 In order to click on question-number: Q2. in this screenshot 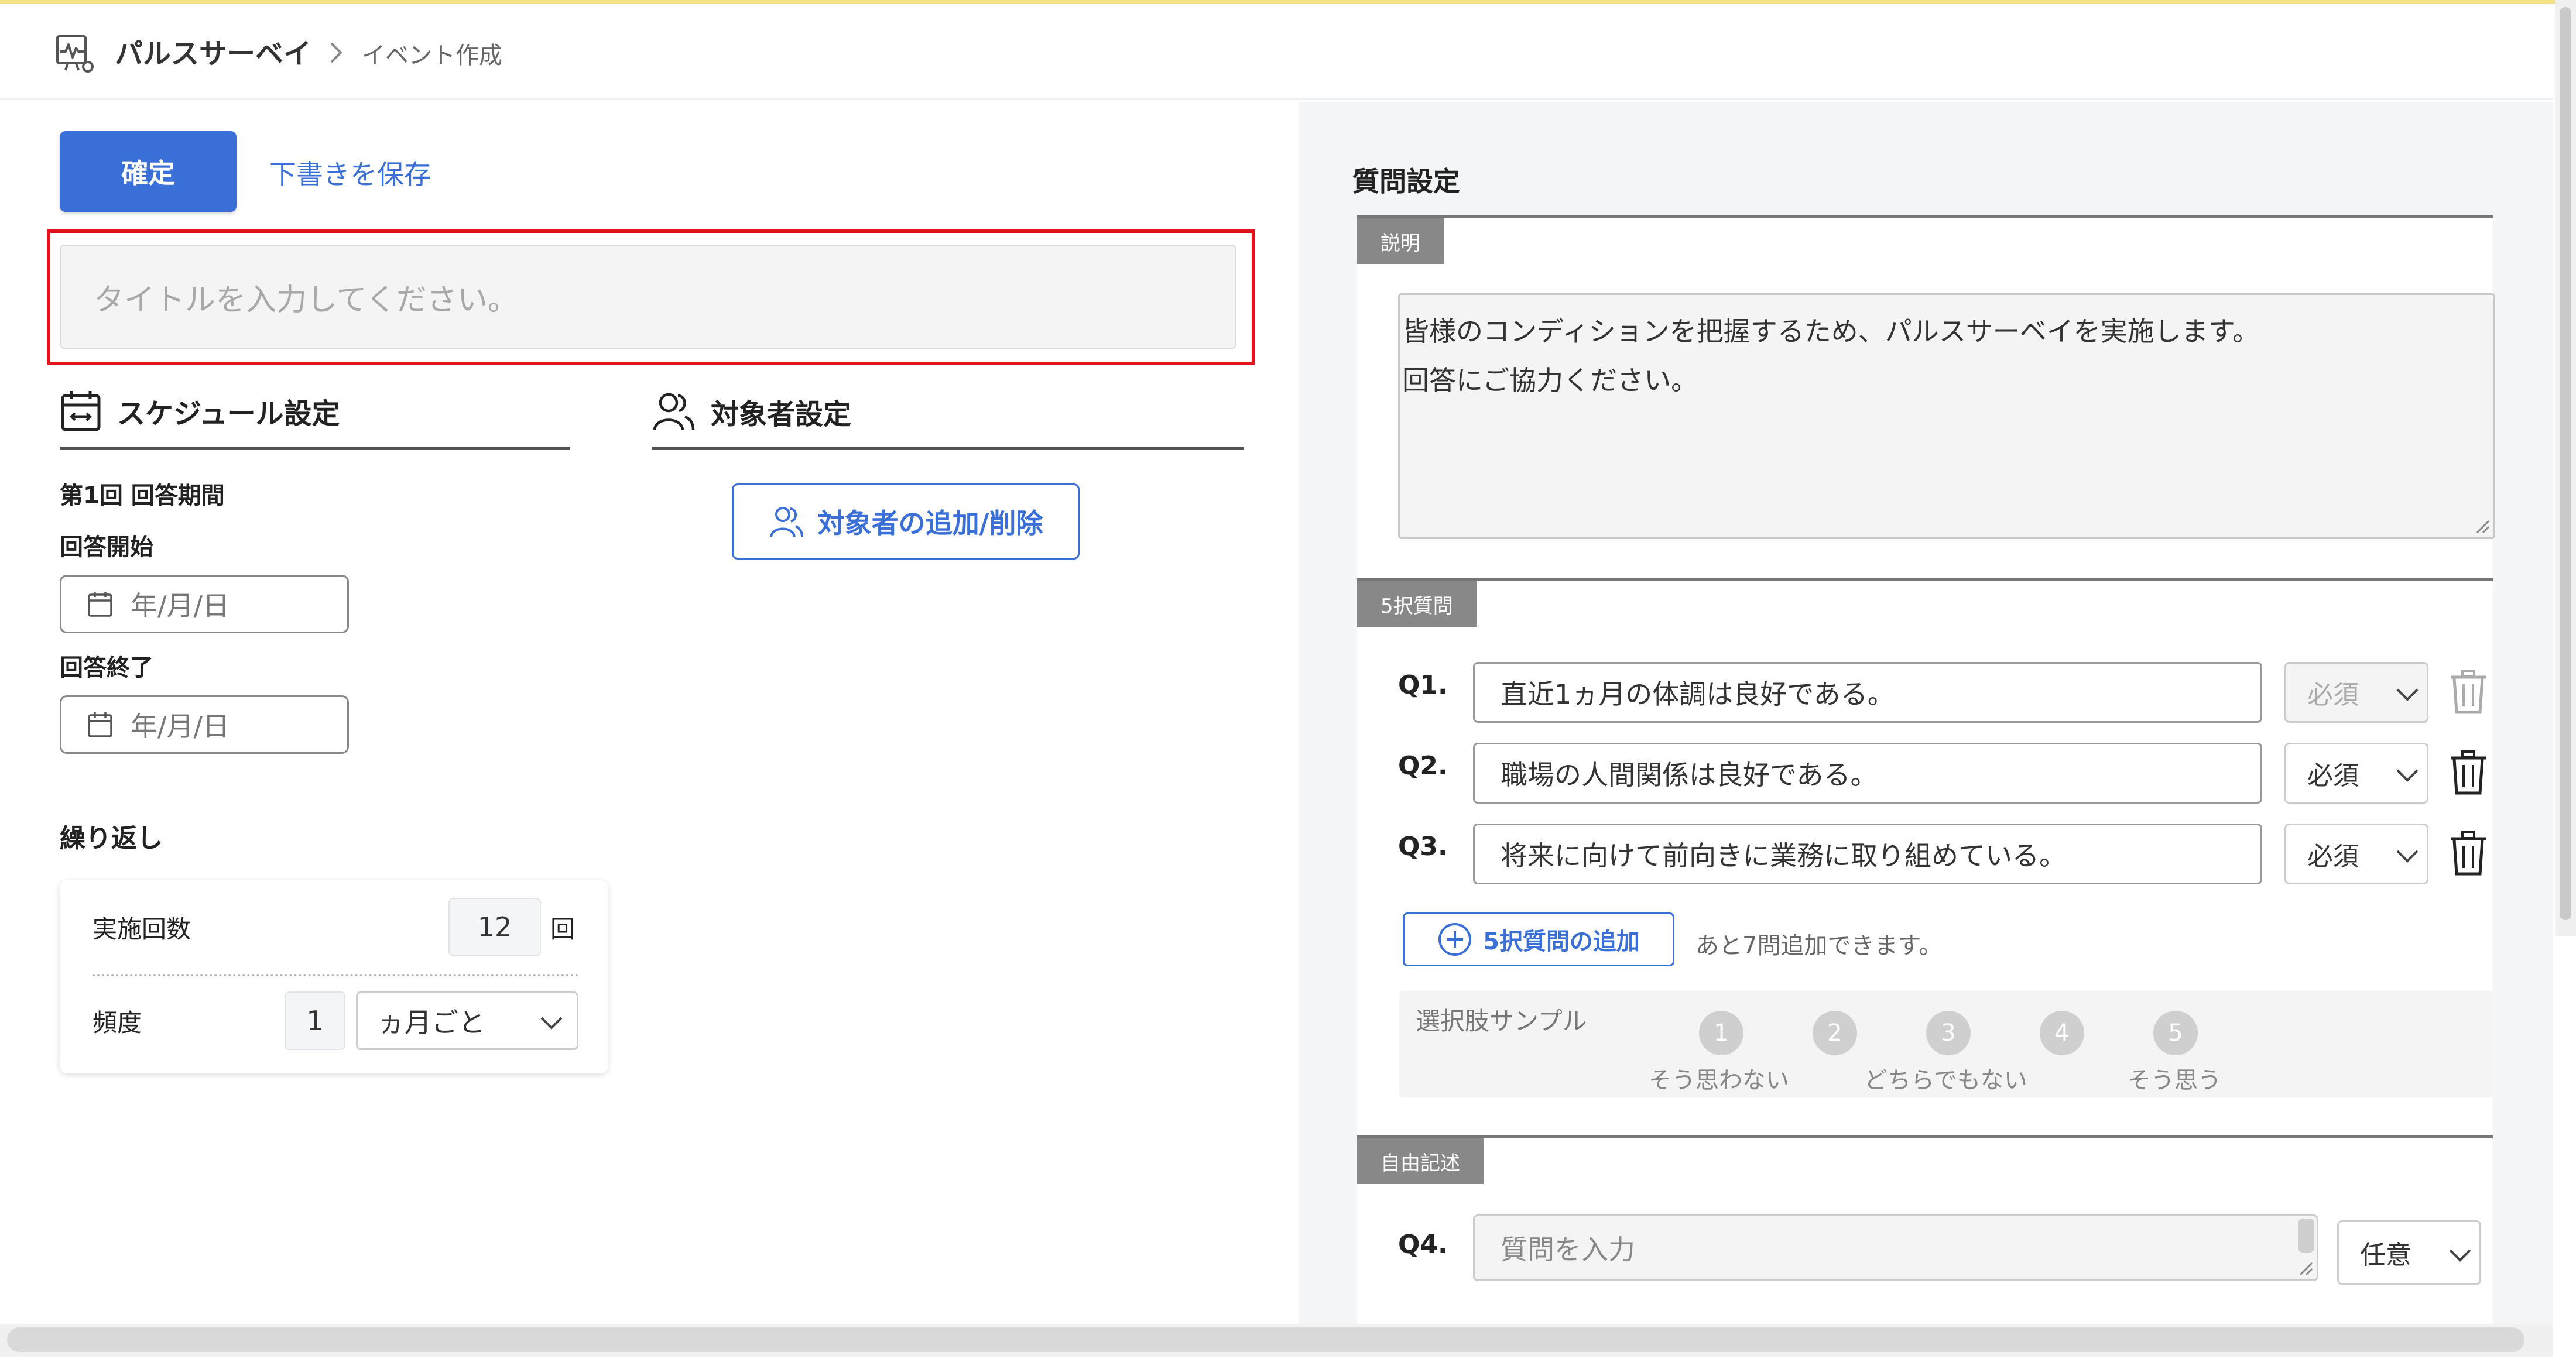, I will do `click(1423, 766)`.